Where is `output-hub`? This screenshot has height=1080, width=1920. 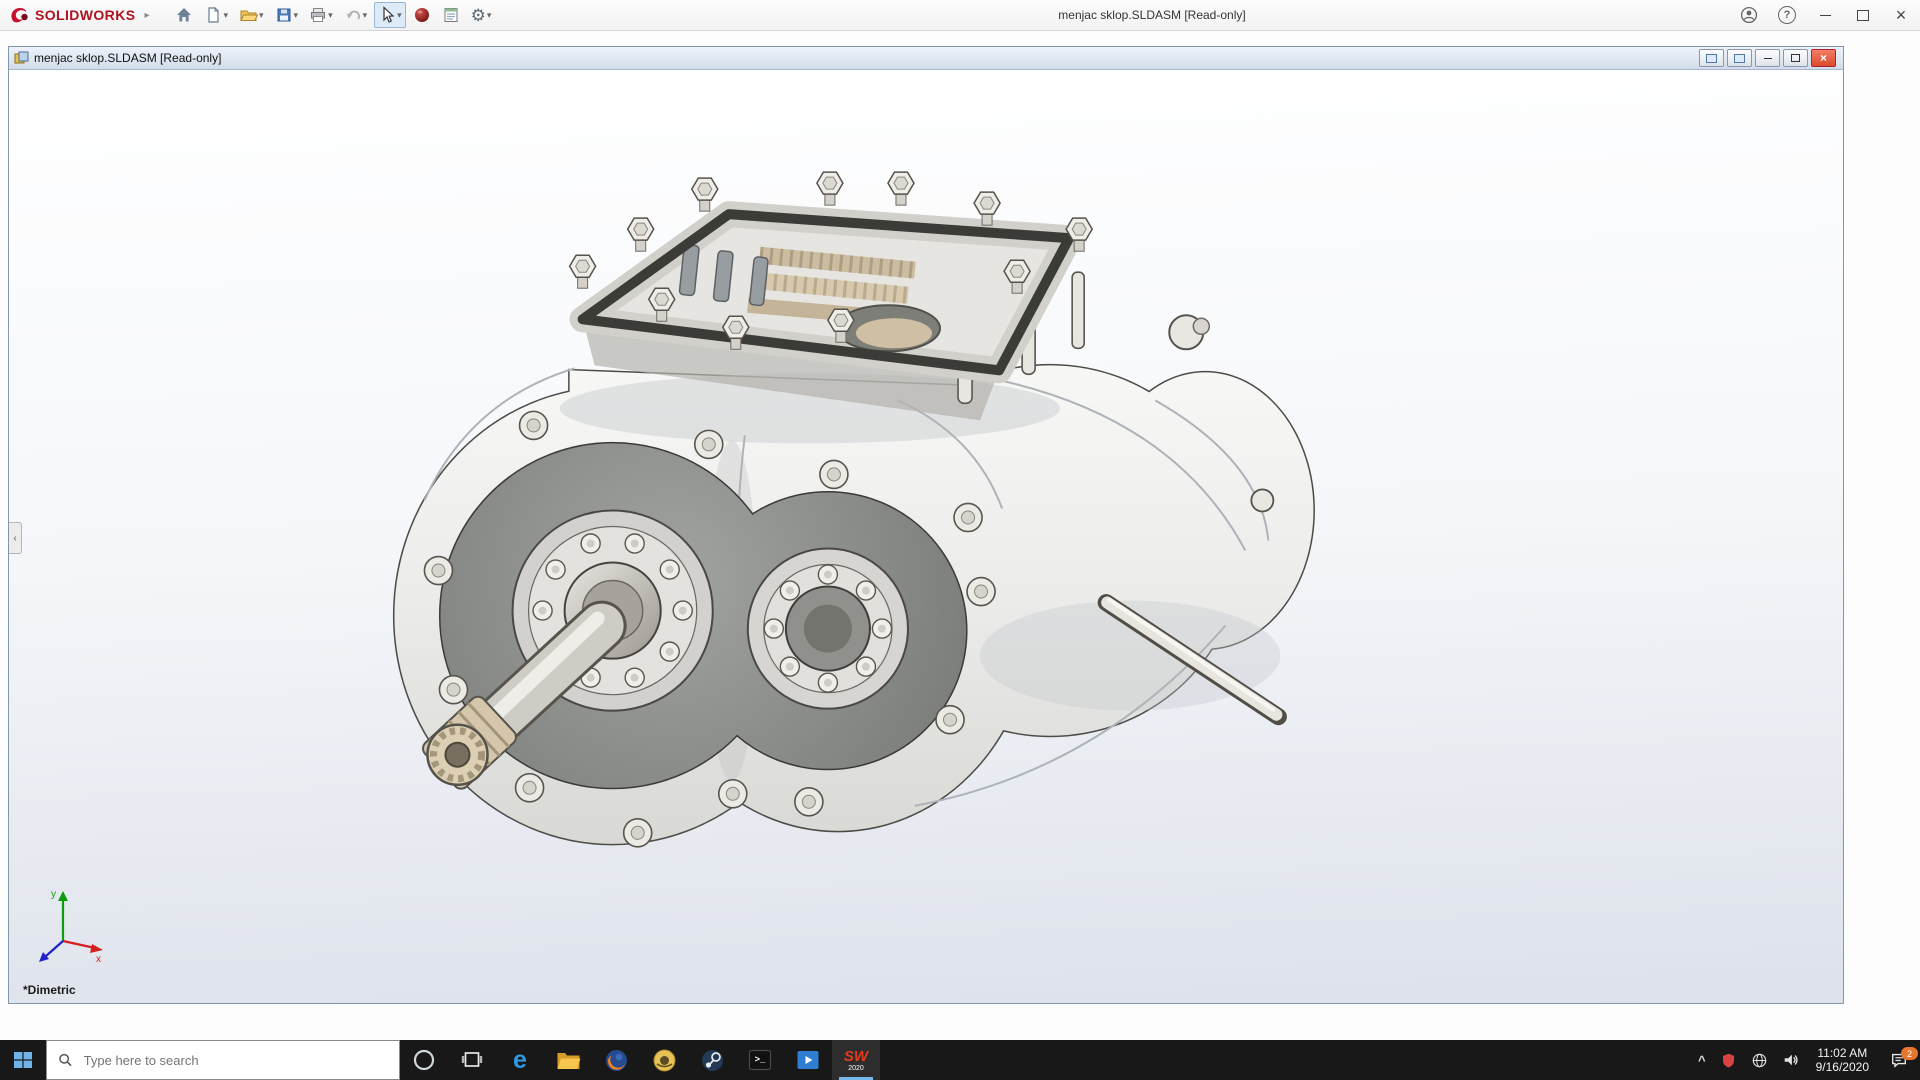 output-hub is located at coordinates (827, 628).